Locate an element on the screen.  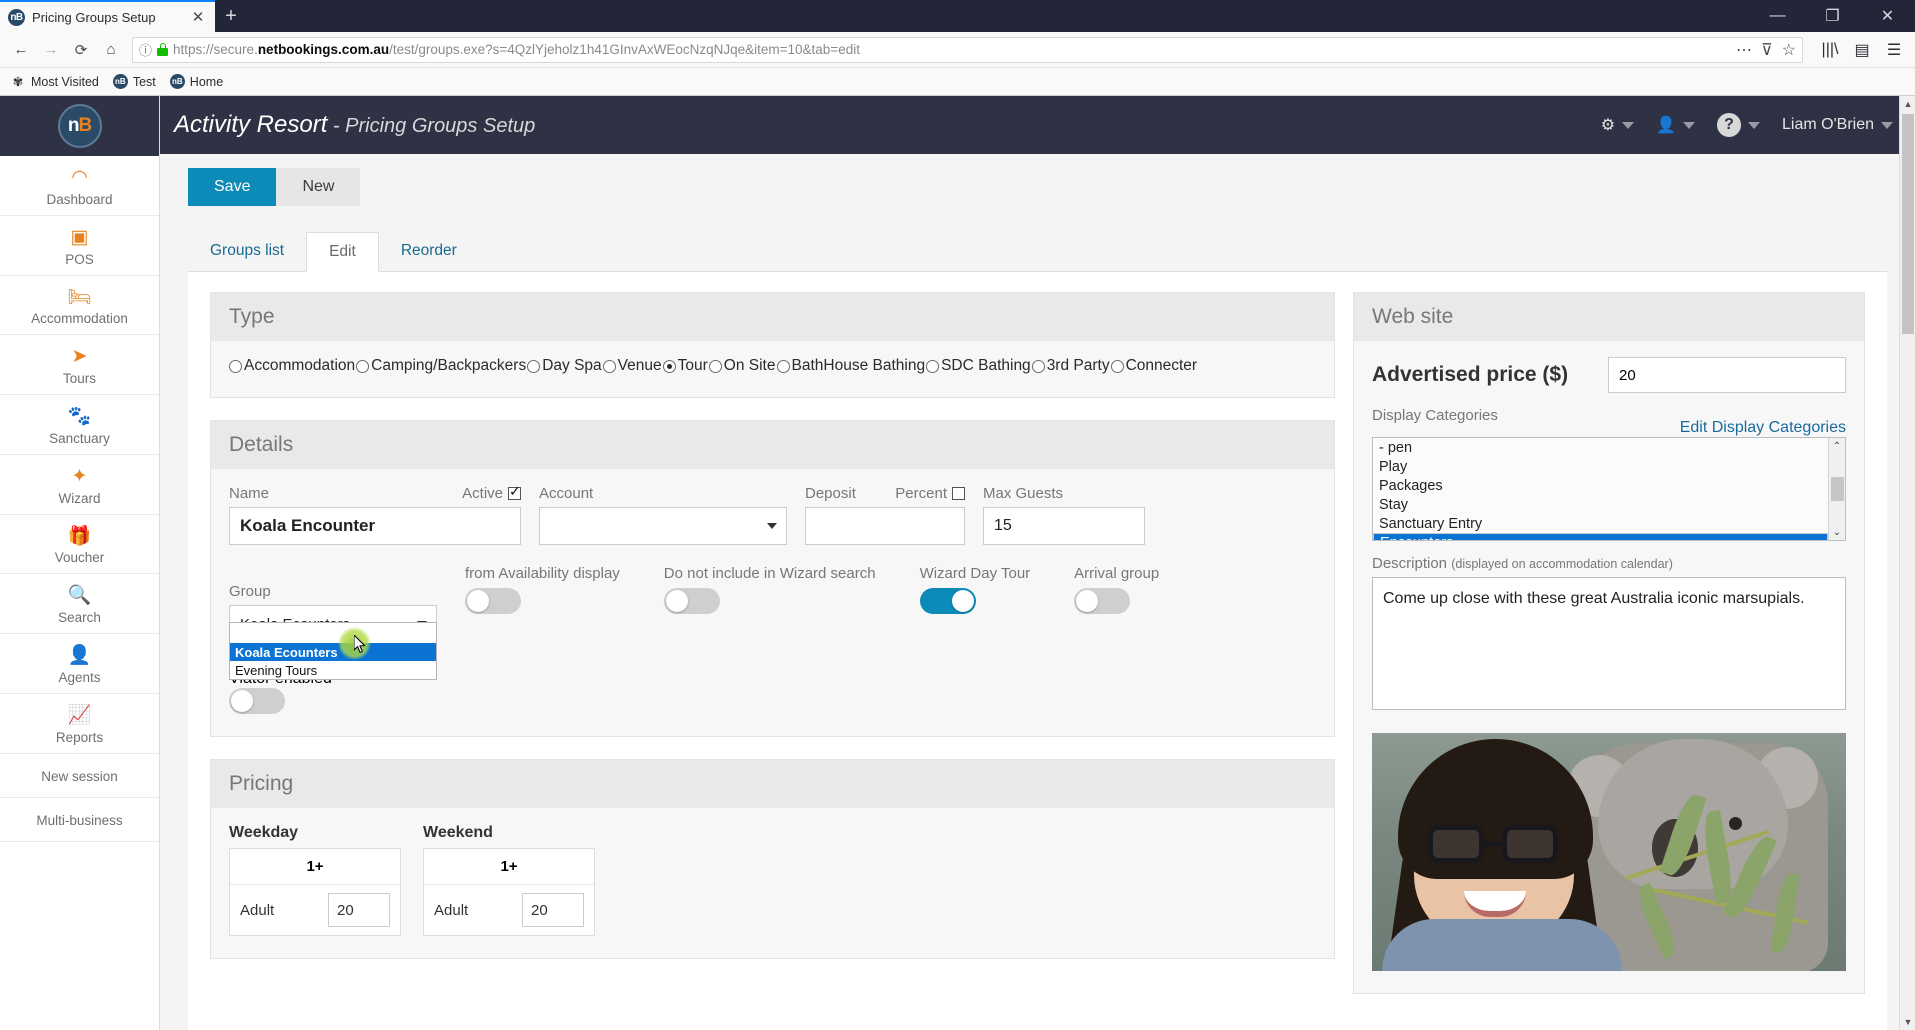
tab-groups-list: Groups list is located at coordinates (247, 251).